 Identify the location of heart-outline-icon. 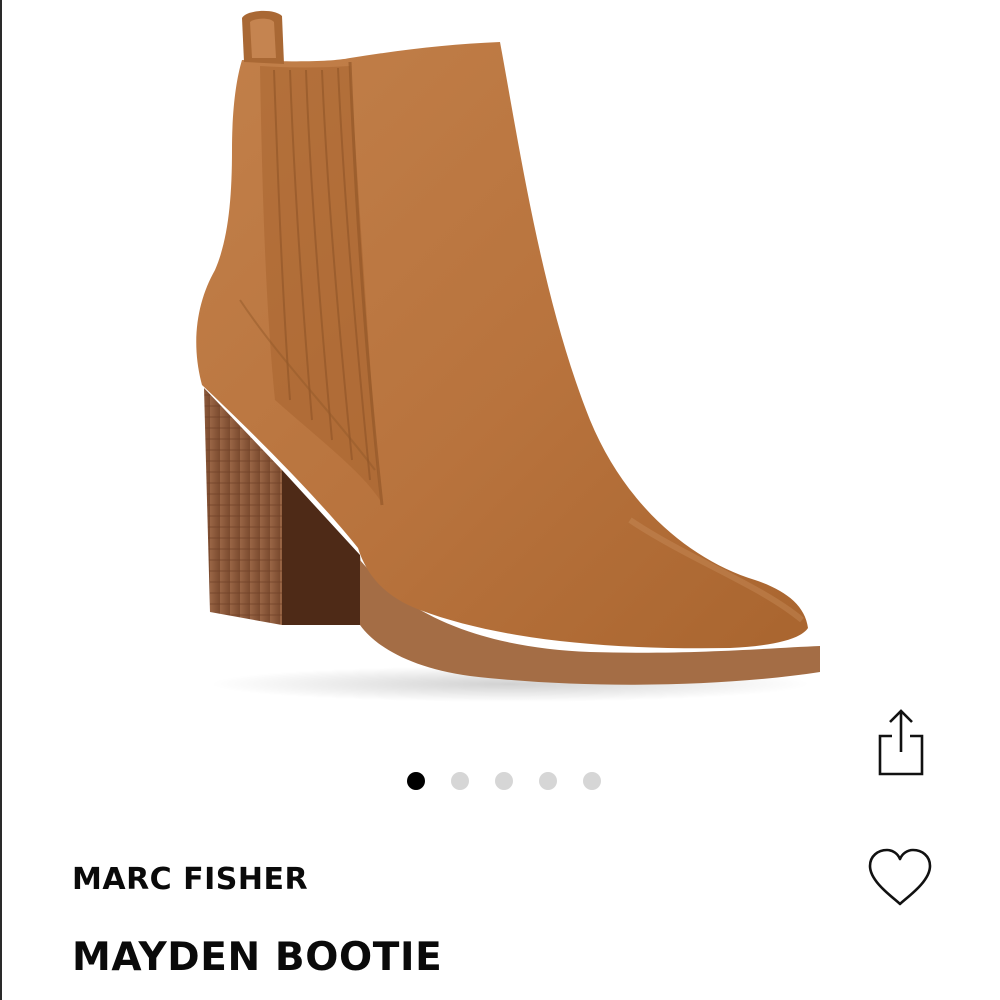
(900, 877).